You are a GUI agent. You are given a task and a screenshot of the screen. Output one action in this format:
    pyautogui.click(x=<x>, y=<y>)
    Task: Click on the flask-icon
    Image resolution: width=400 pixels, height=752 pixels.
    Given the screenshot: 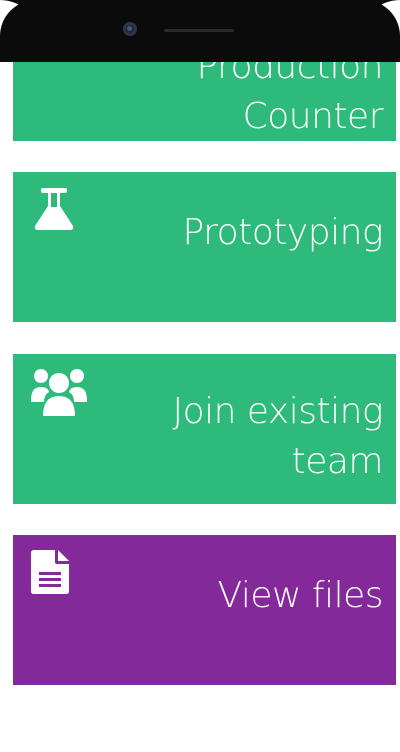 What is the action you would take?
    pyautogui.click(x=54, y=211)
    